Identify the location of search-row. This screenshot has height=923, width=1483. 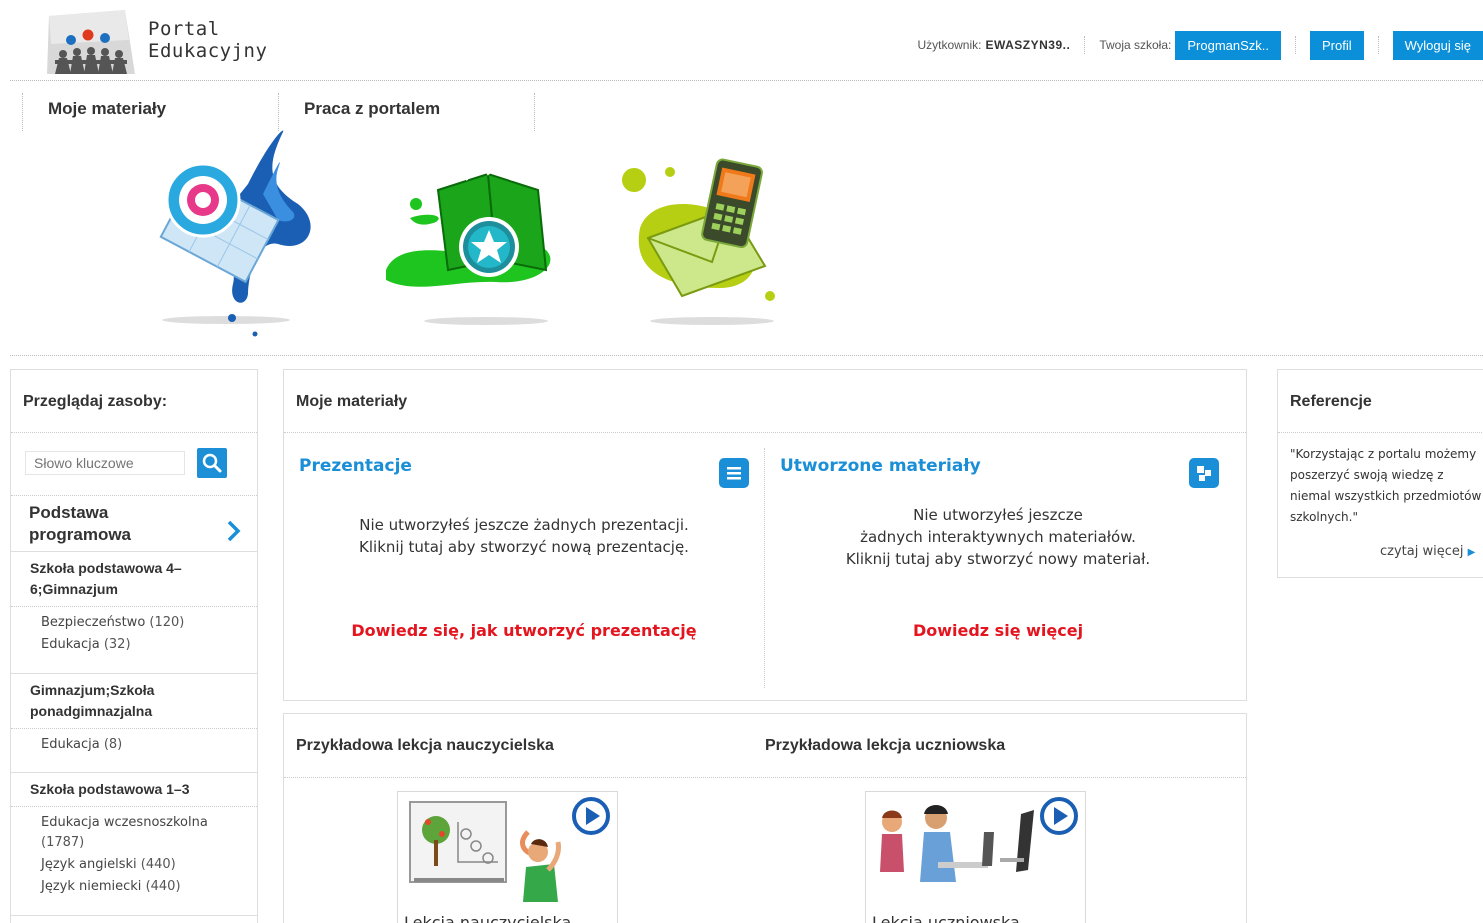
(126, 463).